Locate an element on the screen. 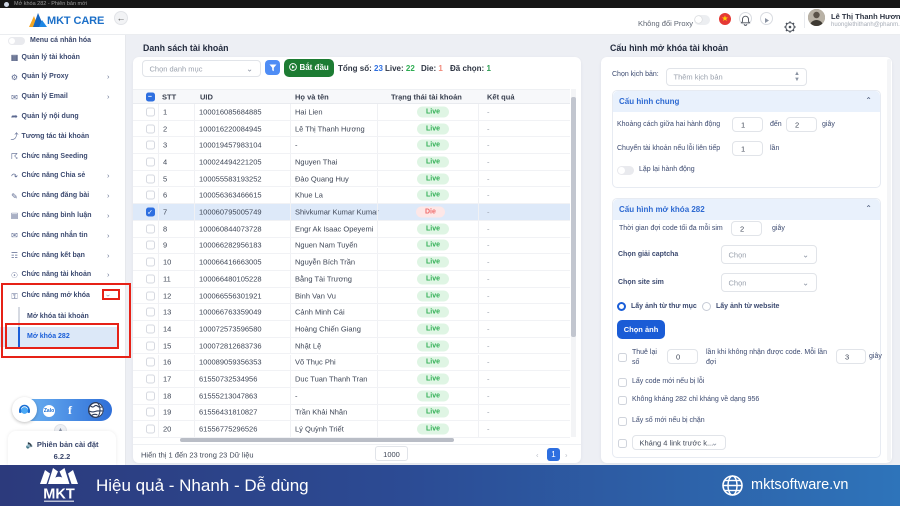  svg-text: MKT is located at coordinates (59, 495).